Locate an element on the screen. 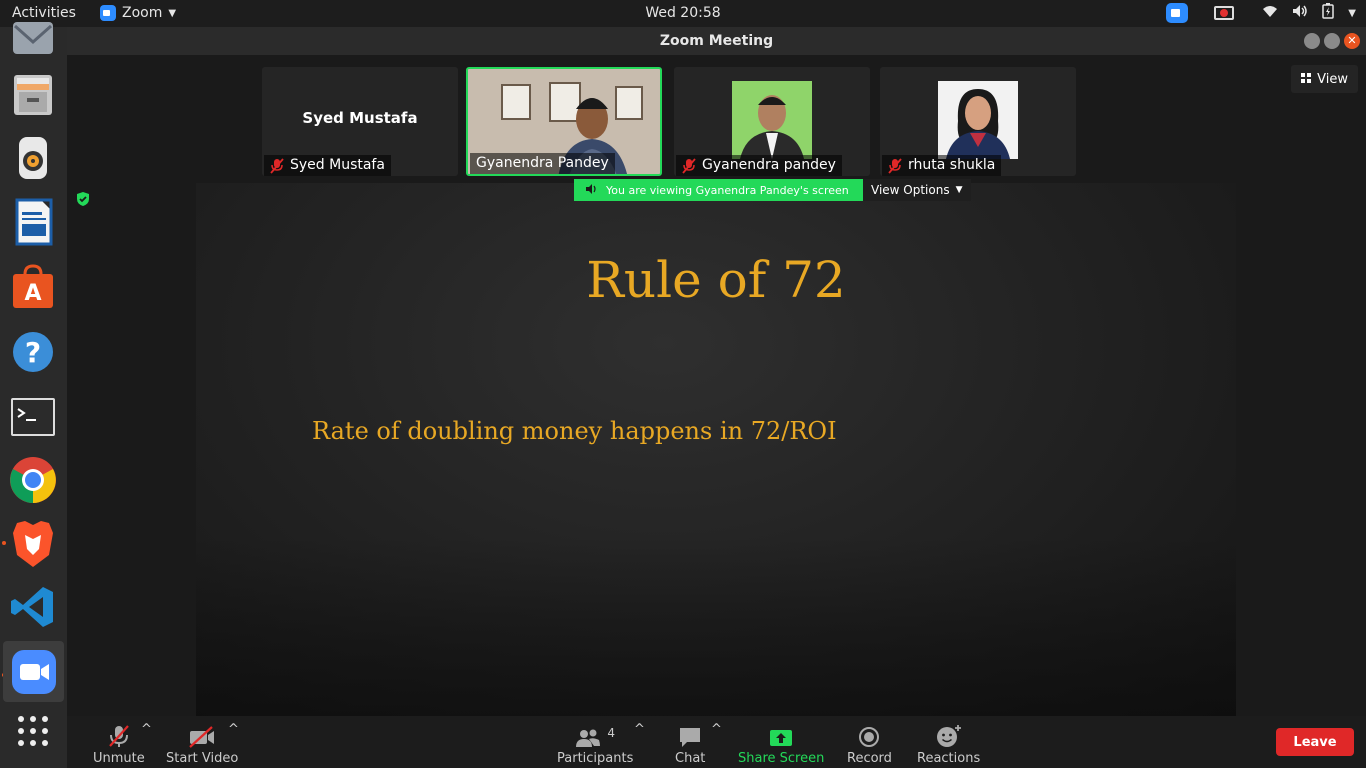 The width and height of the screenshot is (1366, 768). dock: A ? is located at coordinates (33, 395).